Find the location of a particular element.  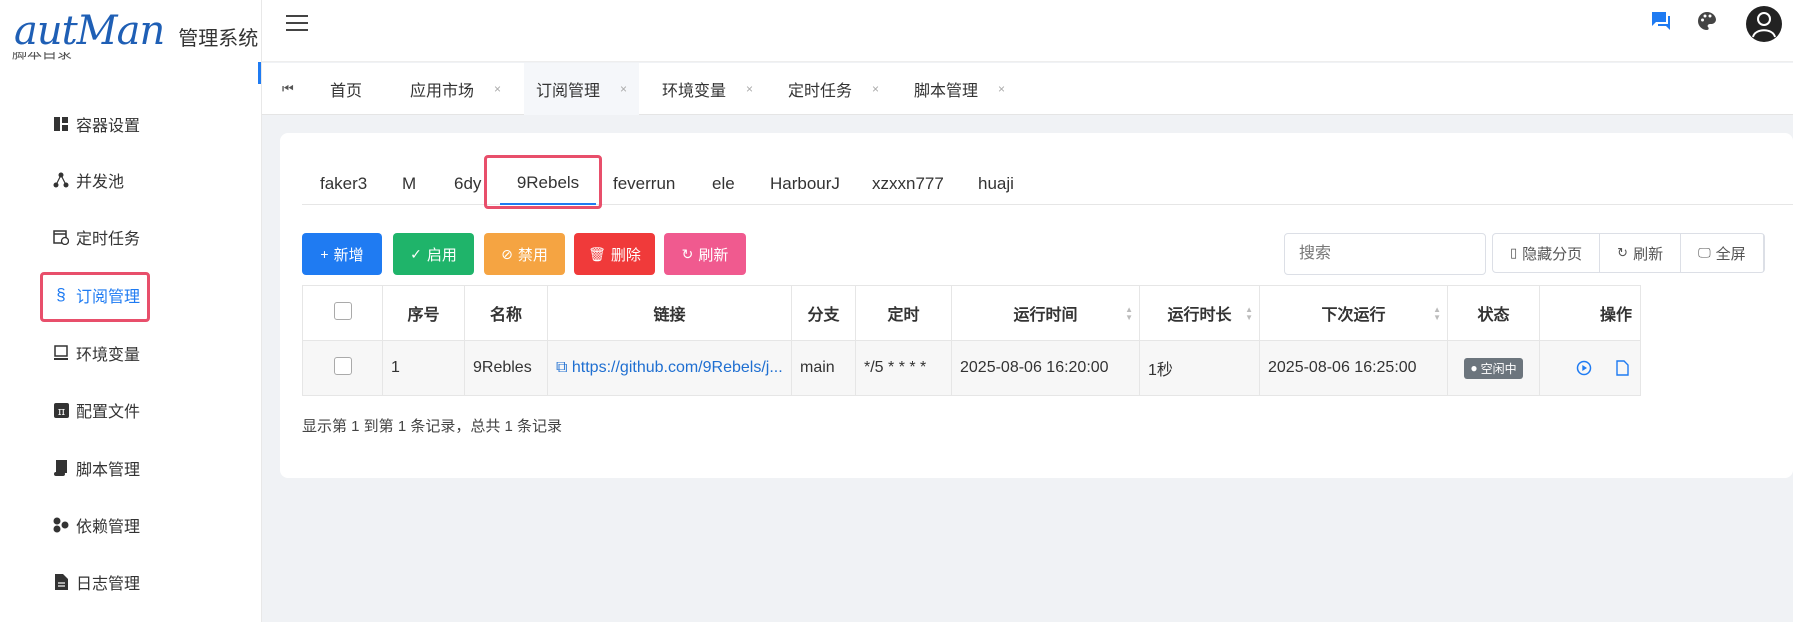

header-branch: 分支 is located at coordinates (823, 313).